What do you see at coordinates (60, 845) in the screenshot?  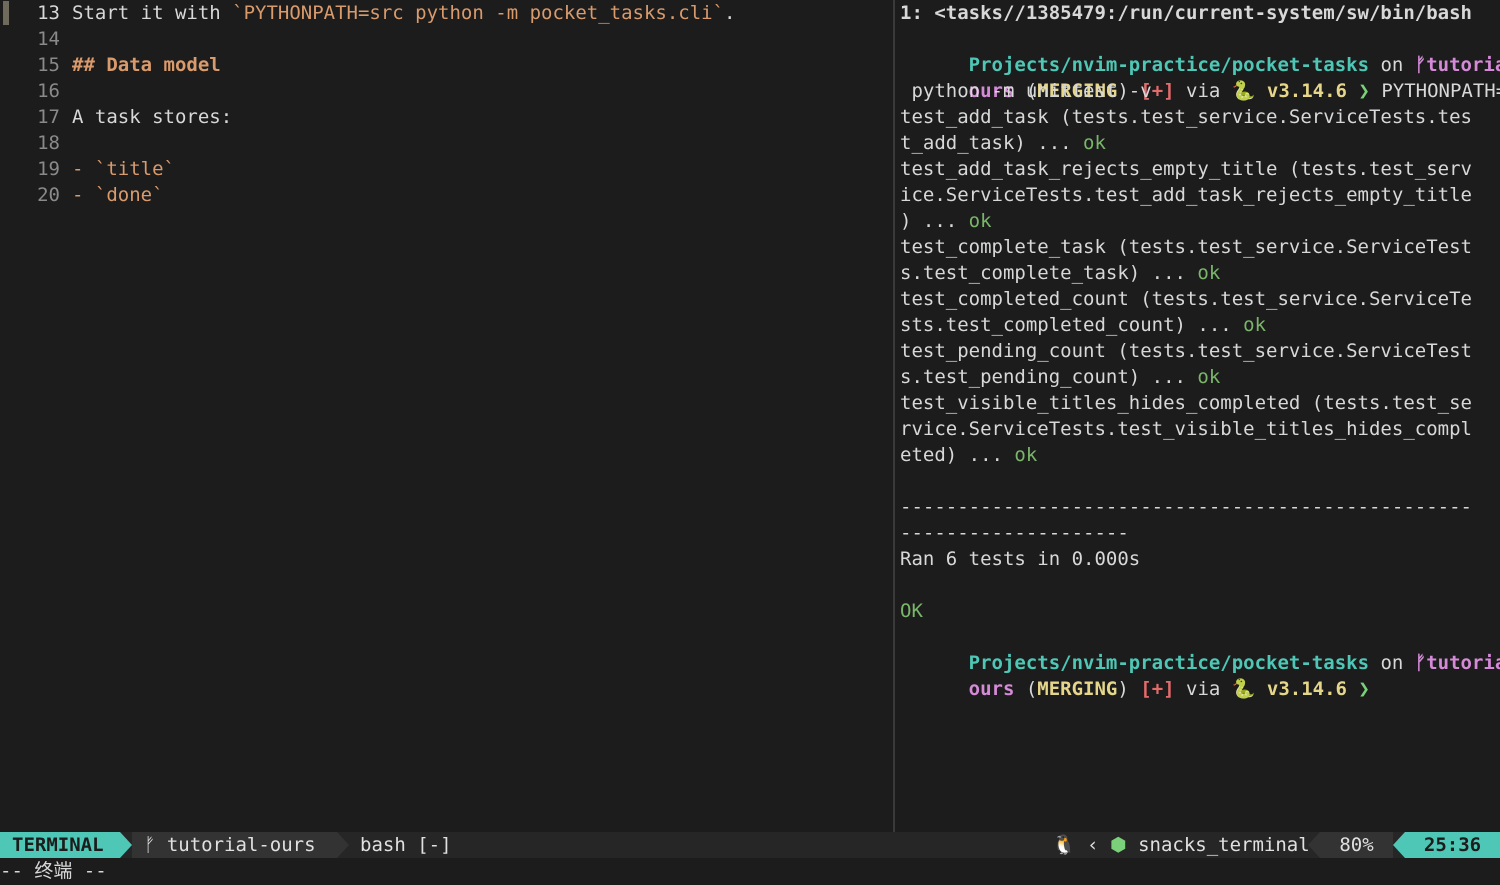 I see `mode-indicator: TERMINAL` at bounding box center [60, 845].